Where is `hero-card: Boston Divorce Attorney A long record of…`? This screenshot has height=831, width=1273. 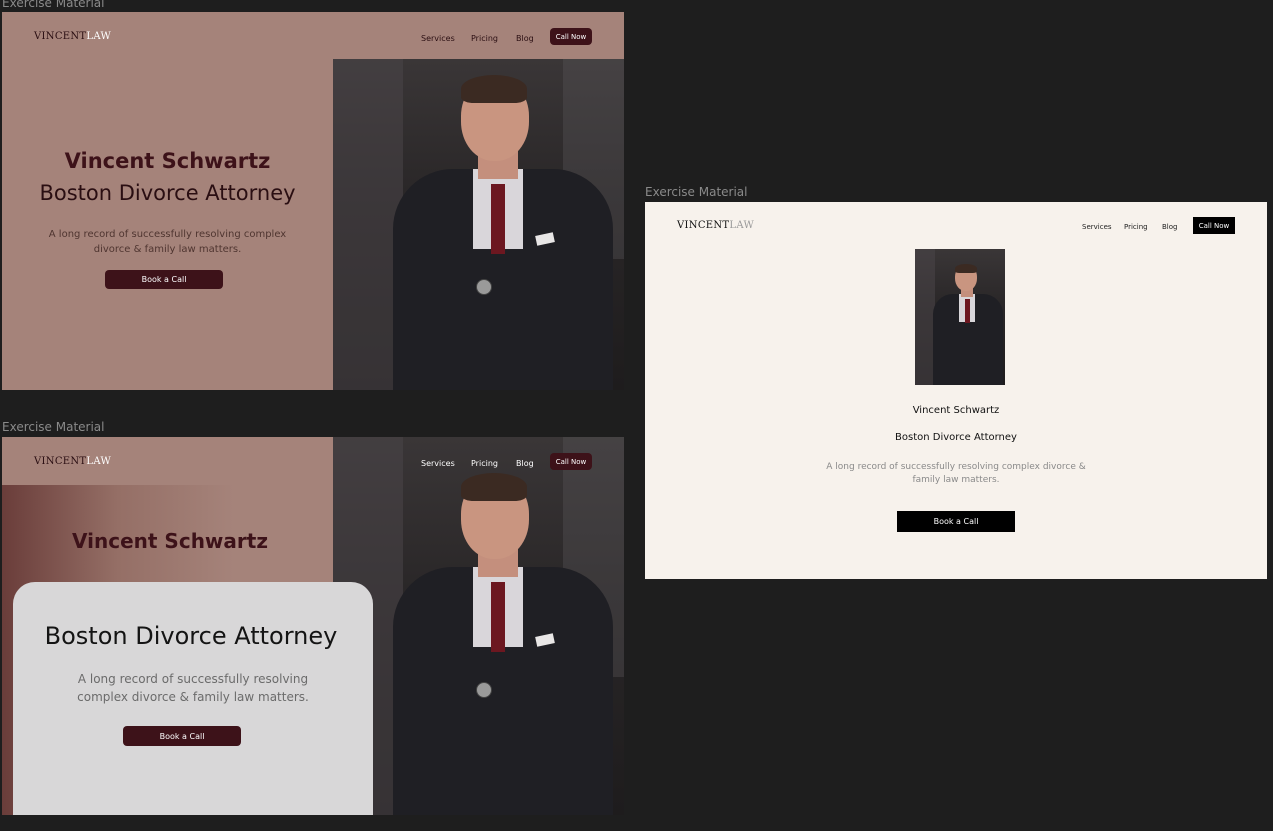 hero-card: Boston Divorce Attorney A long record of… is located at coordinates (193, 698).